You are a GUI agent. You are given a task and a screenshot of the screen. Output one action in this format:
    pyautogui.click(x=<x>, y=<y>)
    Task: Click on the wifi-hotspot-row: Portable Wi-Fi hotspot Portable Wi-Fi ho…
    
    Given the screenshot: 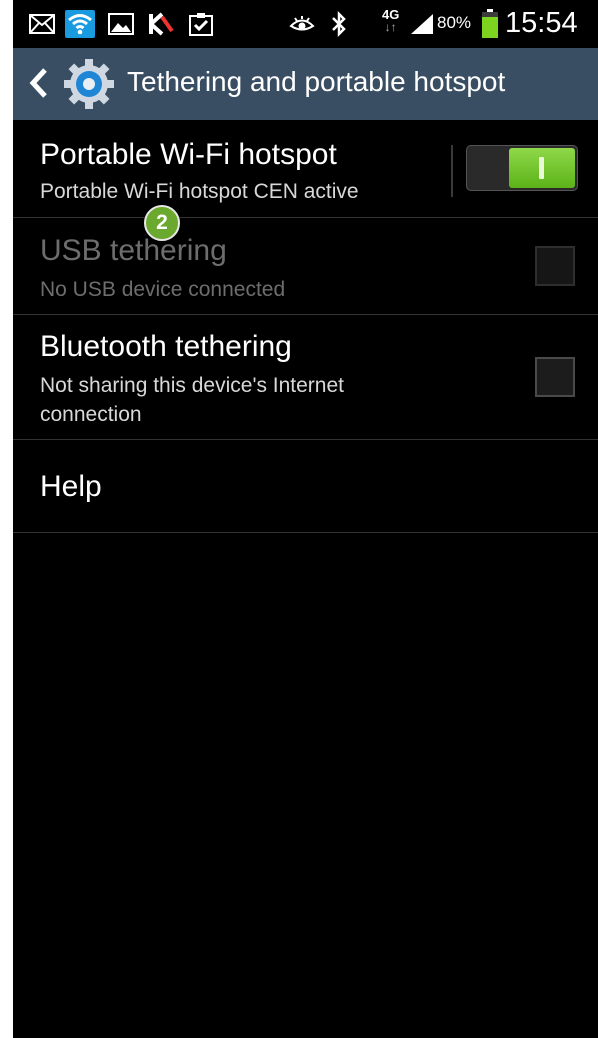 What is the action you would take?
    pyautogui.click(x=305, y=169)
    